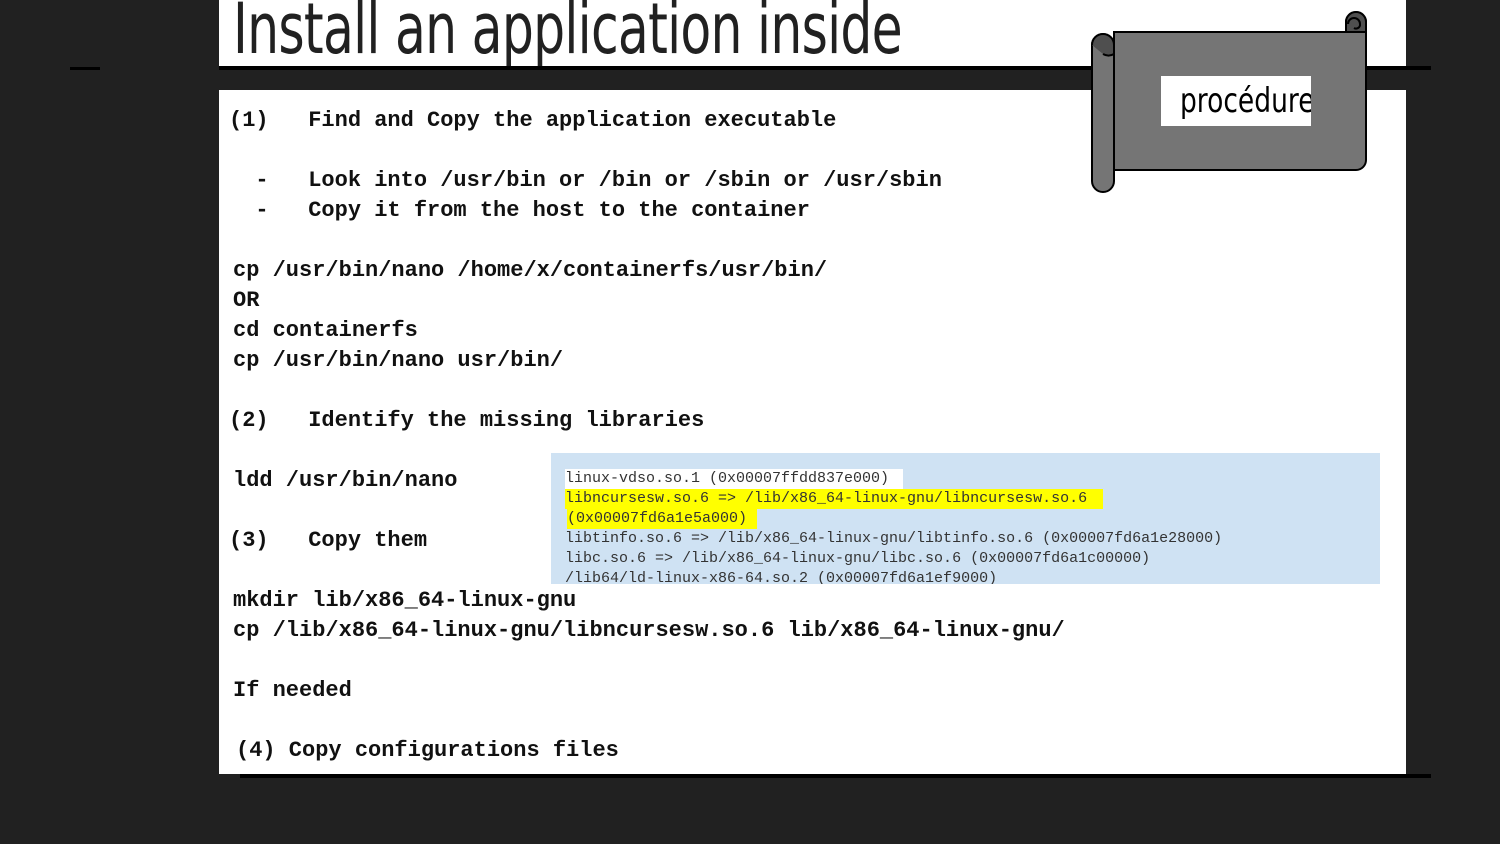 The image size is (1500, 844). What do you see at coordinates (662, 519) in the screenshot?
I see `ldd-output-line-highlight: (0x00007fd6a1e5a000)` at bounding box center [662, 519].